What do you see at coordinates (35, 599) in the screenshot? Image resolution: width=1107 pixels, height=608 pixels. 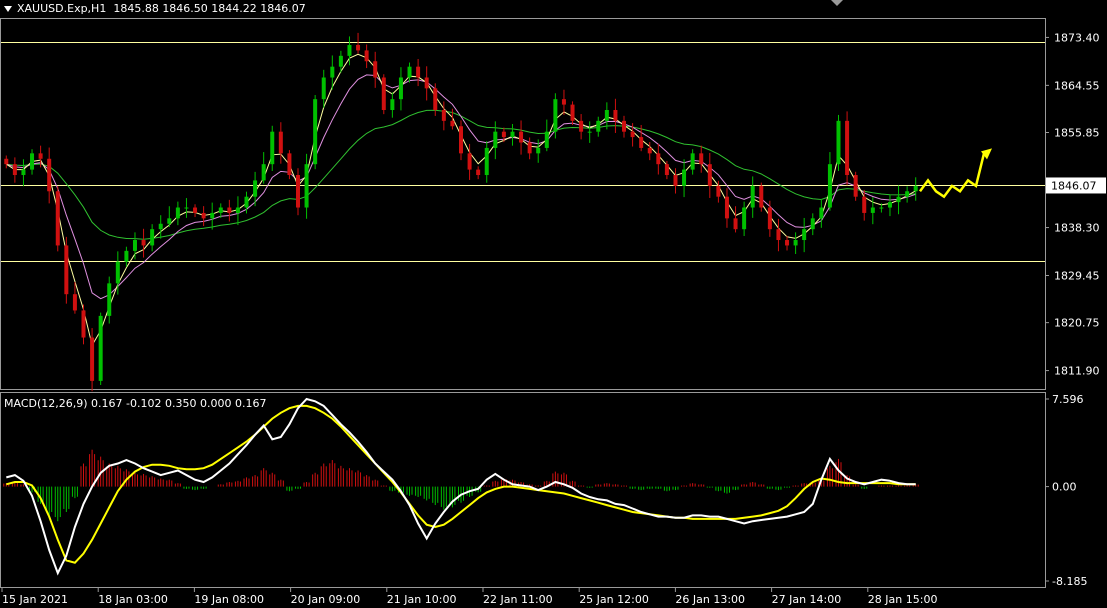 I see `time-tick-label: 15 Jan 2021` at bounding box center [35, 599].